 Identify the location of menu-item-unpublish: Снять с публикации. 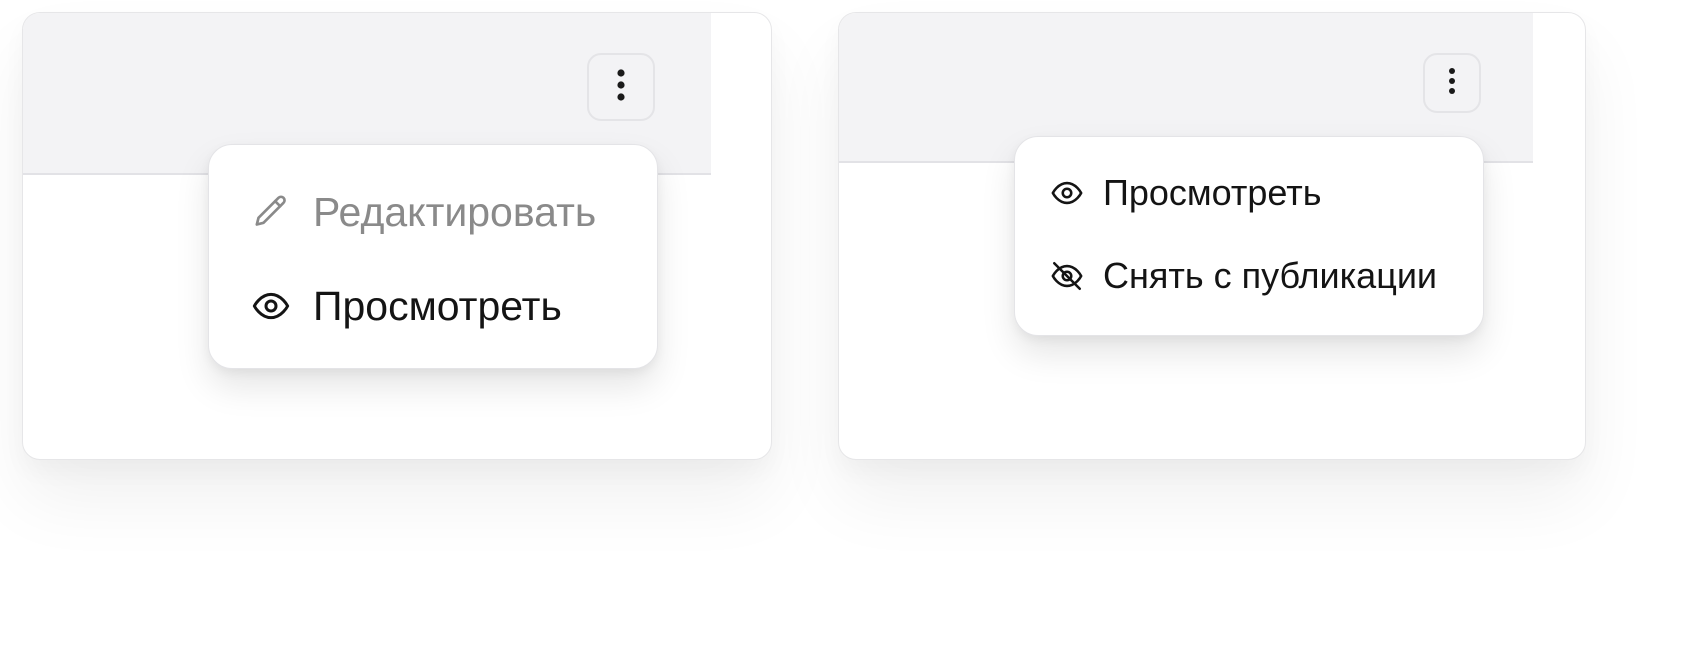
(1243, 276).